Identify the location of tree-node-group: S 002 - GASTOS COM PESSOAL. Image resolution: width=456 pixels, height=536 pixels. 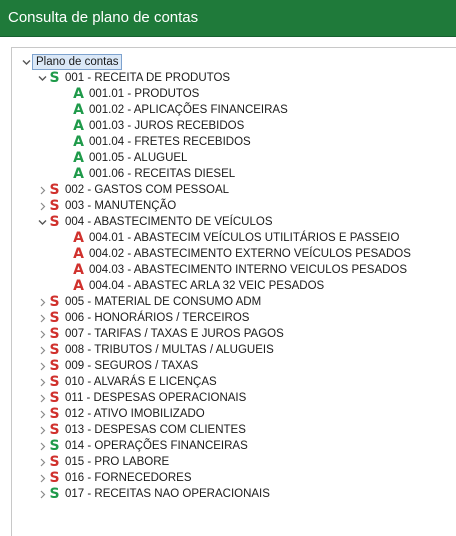
(132, 190).